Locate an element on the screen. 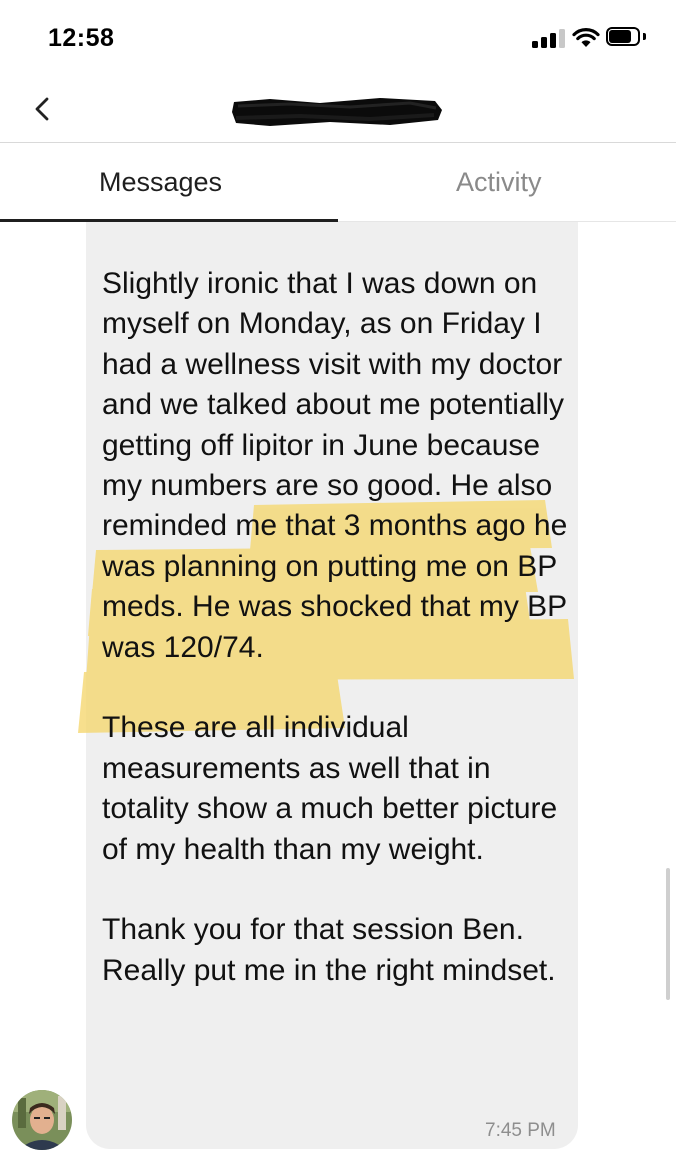 The height and width of the screenshot is (1163, 676). redacted-contact-name is located at coordinates (337, 112).